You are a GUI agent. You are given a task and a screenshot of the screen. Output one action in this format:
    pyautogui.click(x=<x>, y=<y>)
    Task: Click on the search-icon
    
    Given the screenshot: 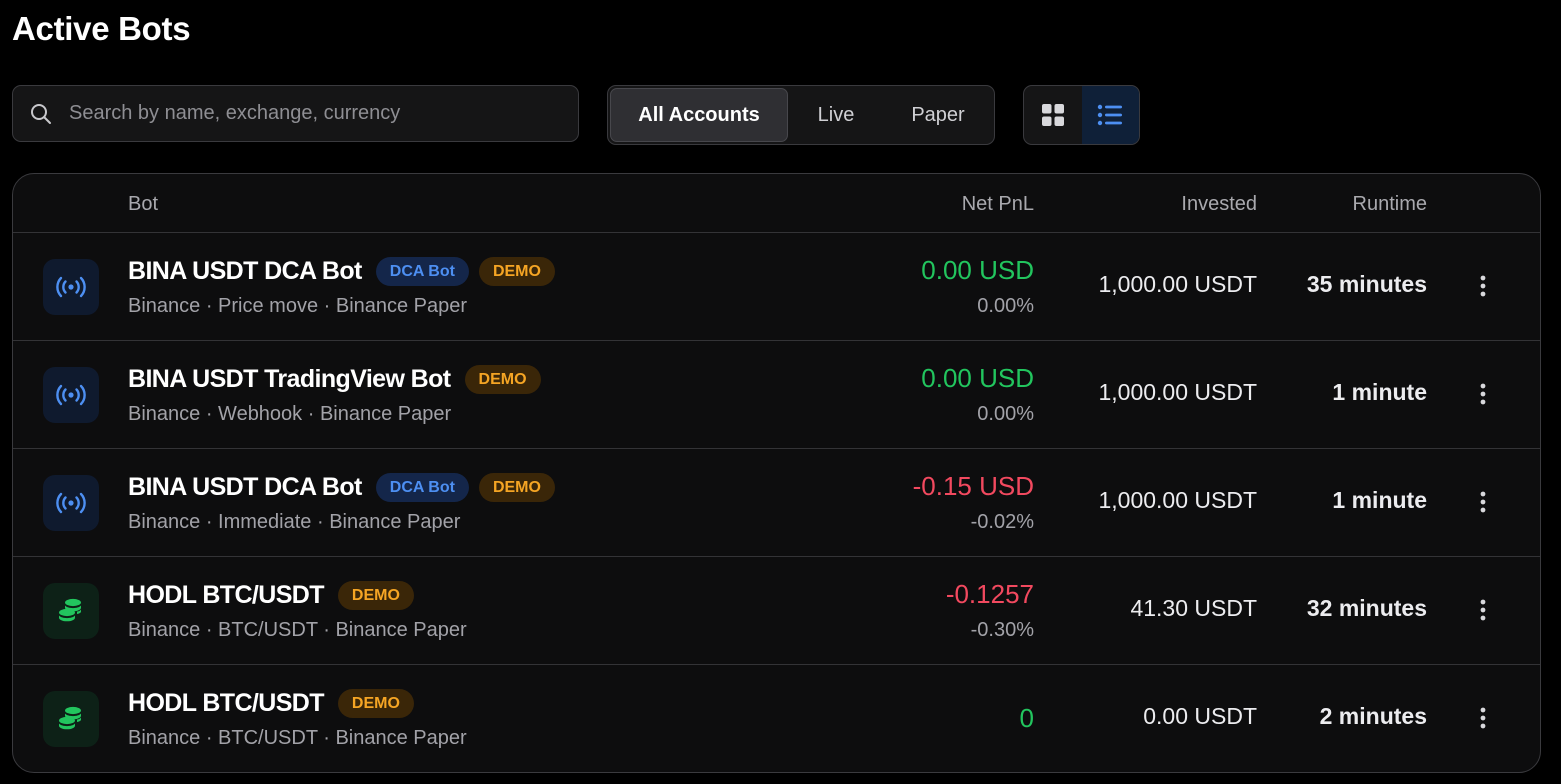 What is the action you would take?
    pyautogui.click(x=42, y=114)
    